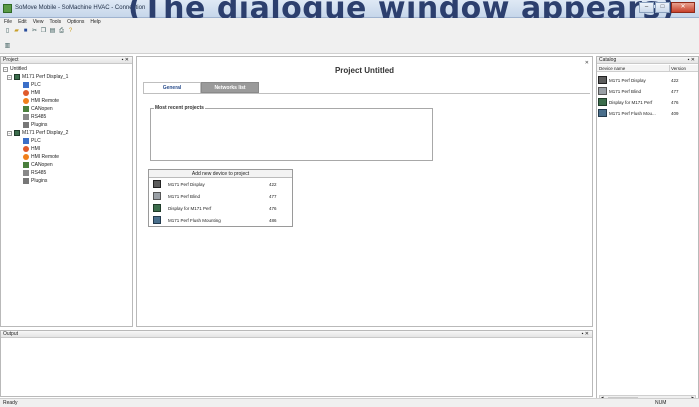 The image size is (699, 407). I want to click on list-item: Display for M171 Perf 476, so click(220, 208).